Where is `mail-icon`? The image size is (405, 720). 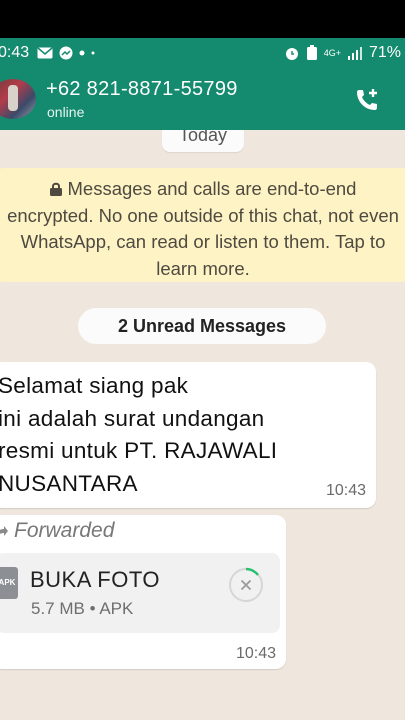 mail-icon is located at coordinates (45, 53).